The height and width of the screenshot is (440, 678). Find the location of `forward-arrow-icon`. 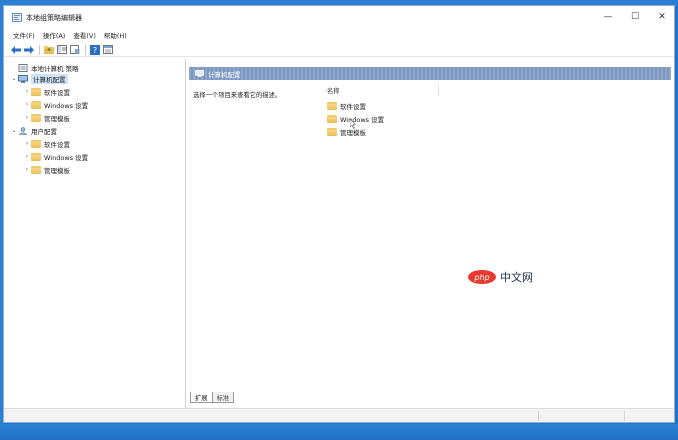

forward-arrow-icon is located at coordinates (28, 49).